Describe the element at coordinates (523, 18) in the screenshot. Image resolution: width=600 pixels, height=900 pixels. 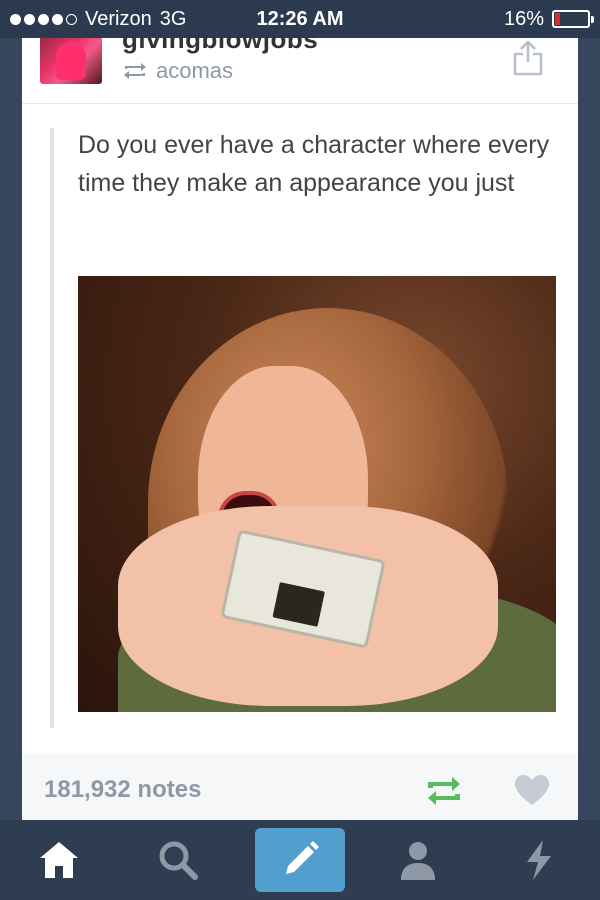
I see `battery-percent: 16%` at that location.